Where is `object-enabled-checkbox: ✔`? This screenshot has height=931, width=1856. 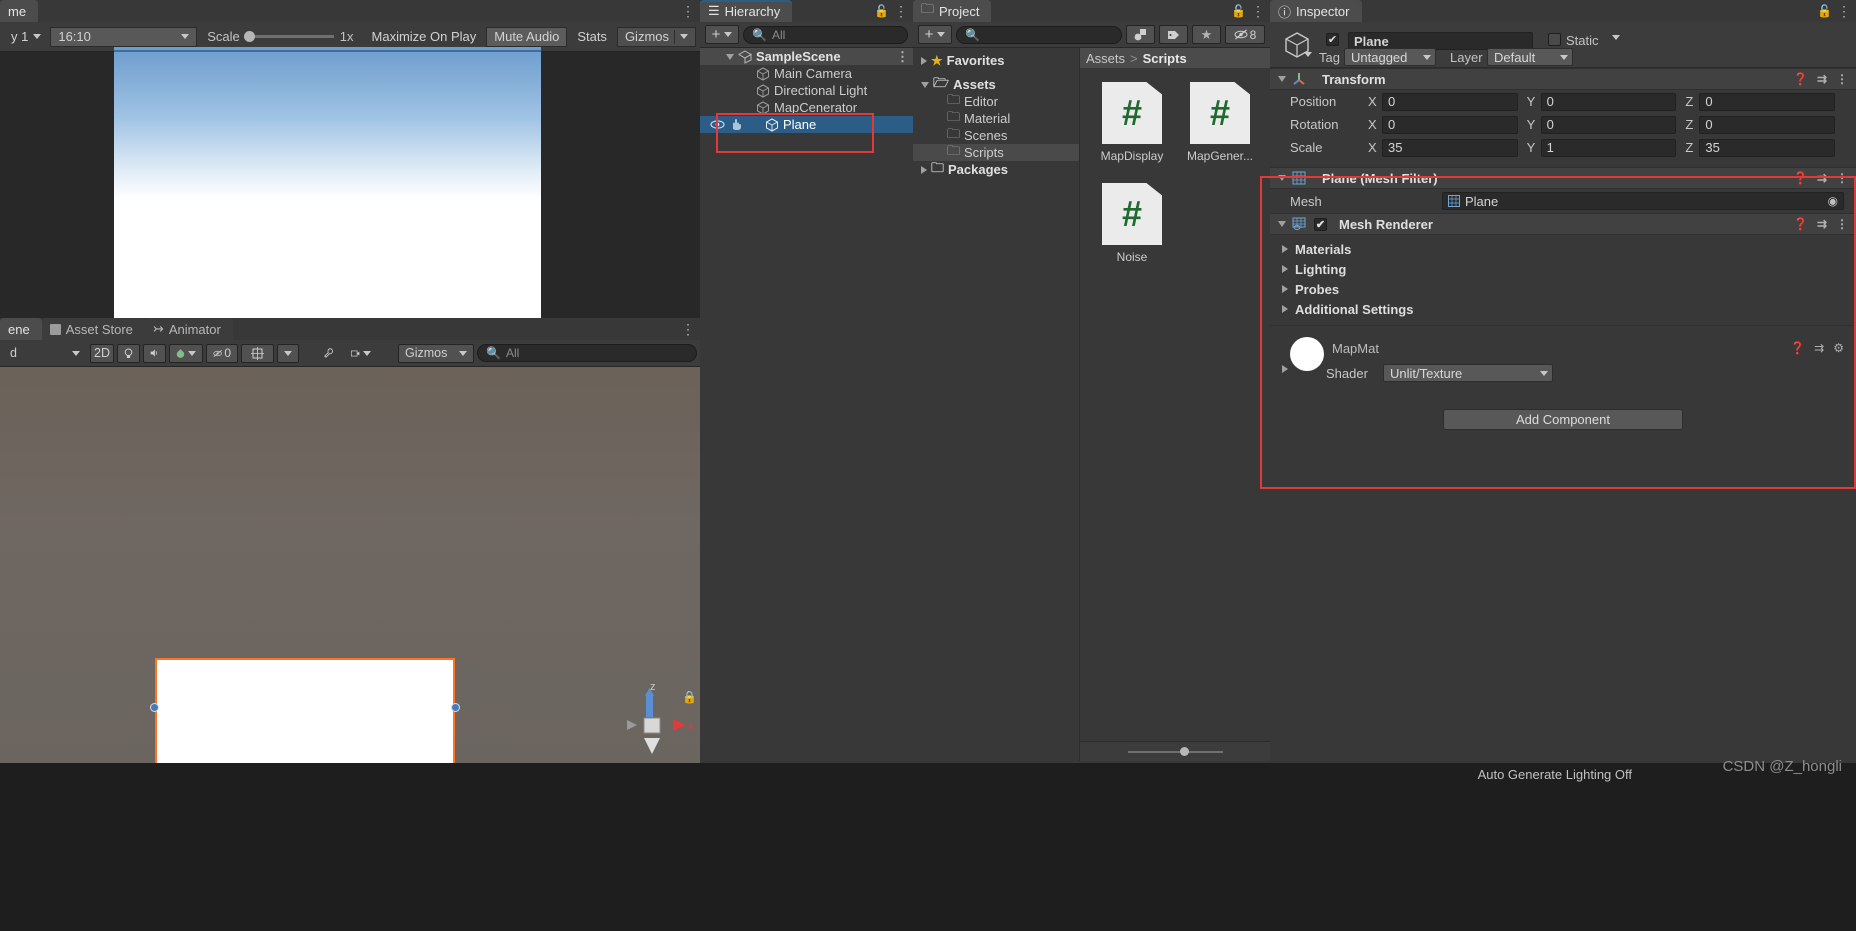
object-enabled-checkbox: ✔ is located at coordinates (1332, 39).